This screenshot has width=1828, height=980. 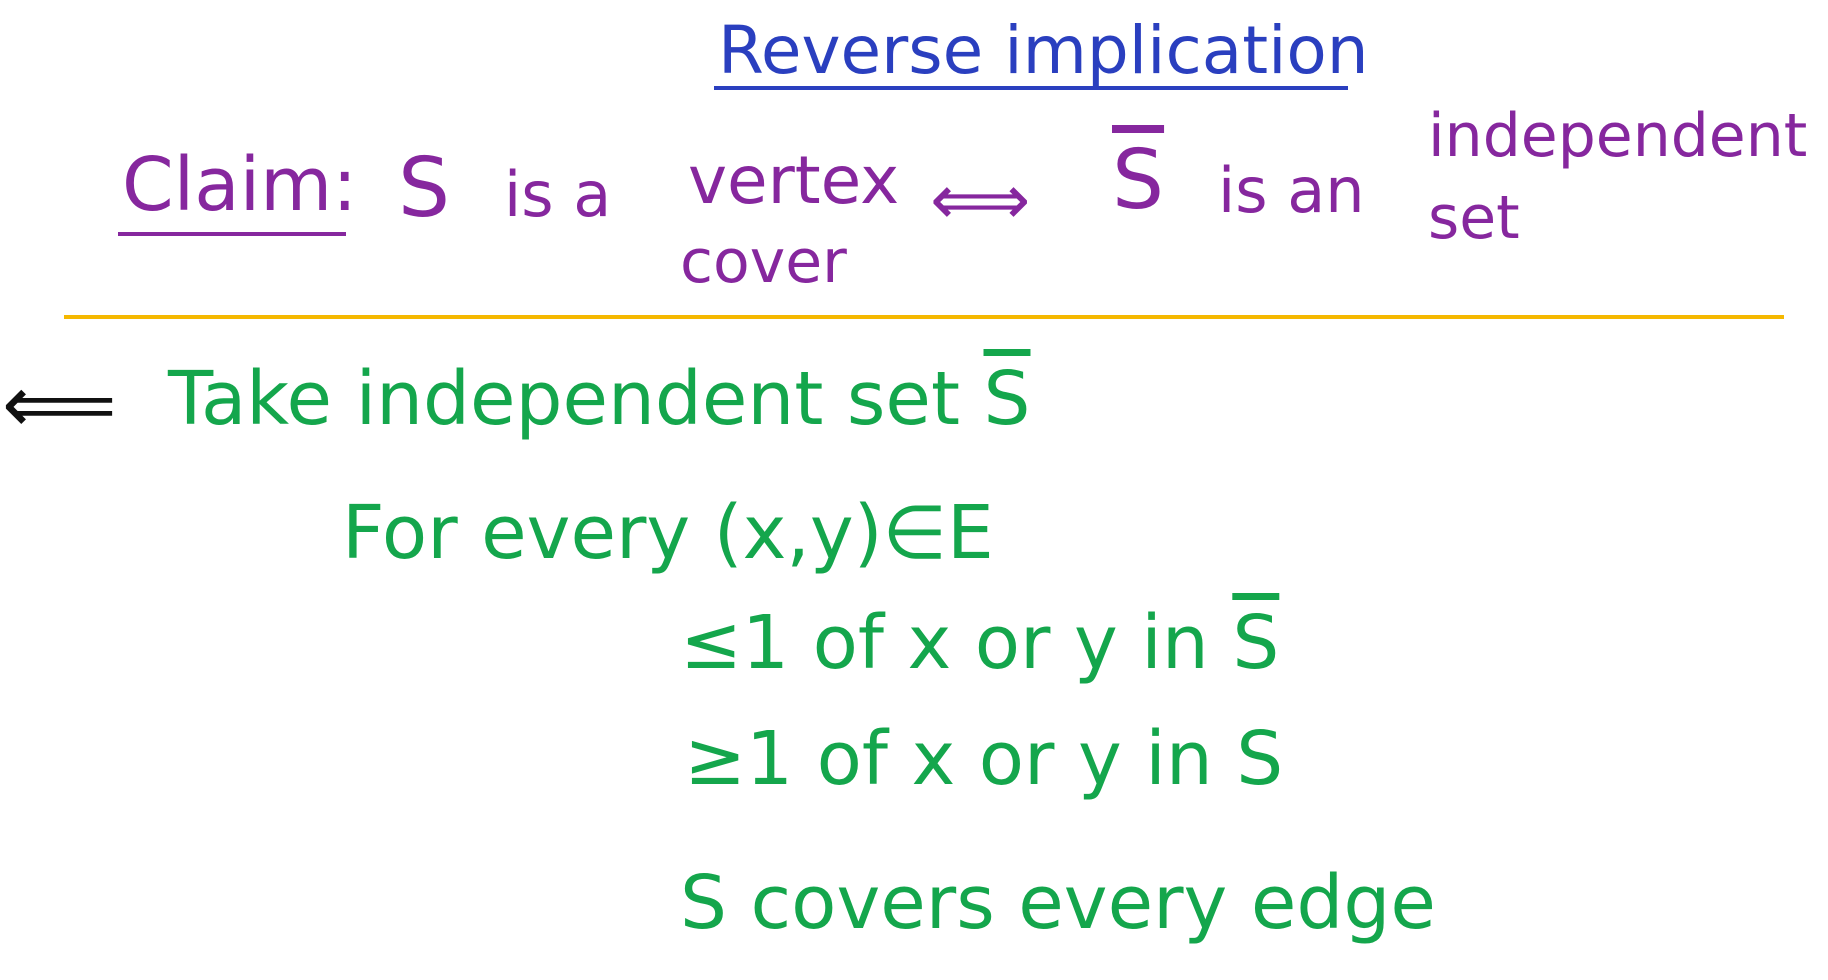 I want to click on claim-label: Claim:, so click(x=240, y=185).